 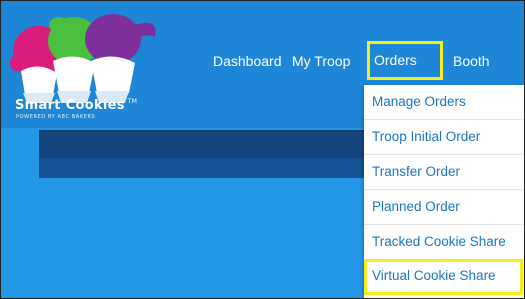 I want to click on nav-dashboard: Dashboard, so click(x=247, y=61).